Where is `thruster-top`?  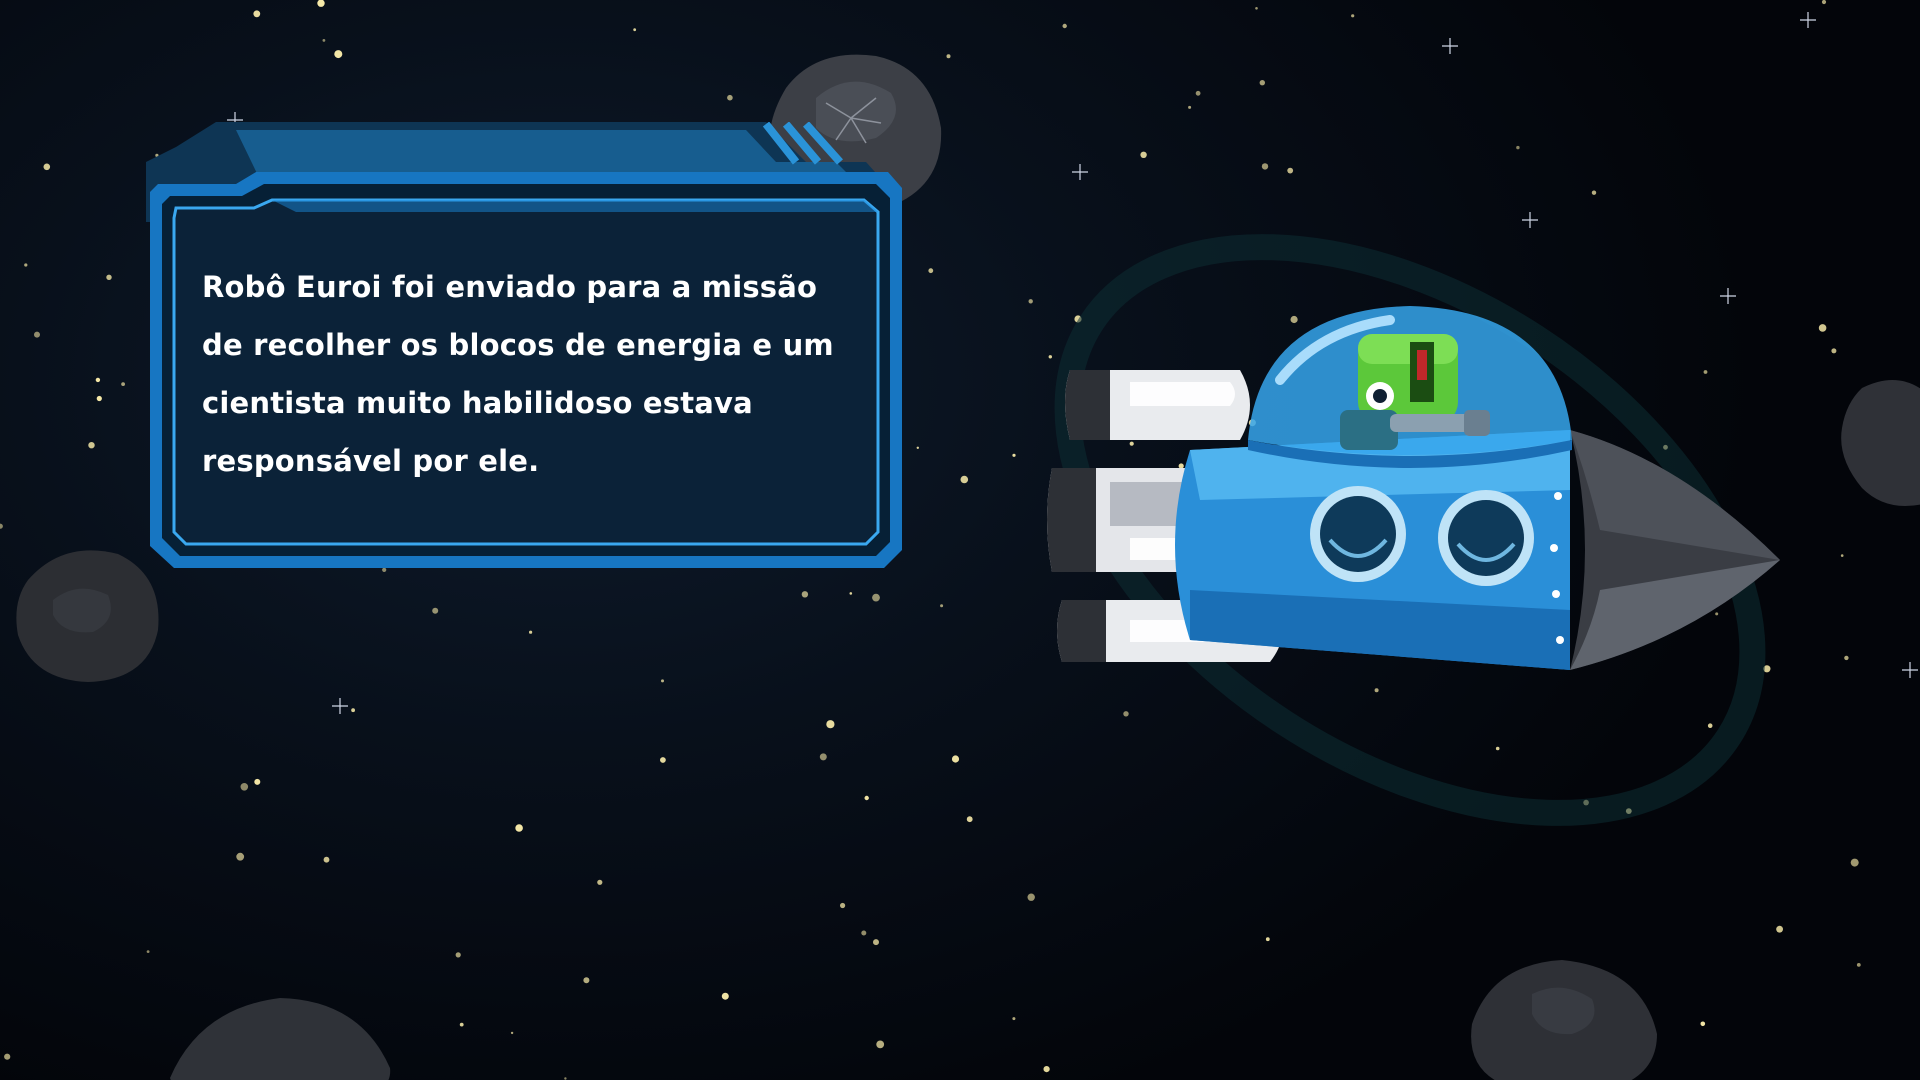
thruster-top is located at coordinates (1157, 405).